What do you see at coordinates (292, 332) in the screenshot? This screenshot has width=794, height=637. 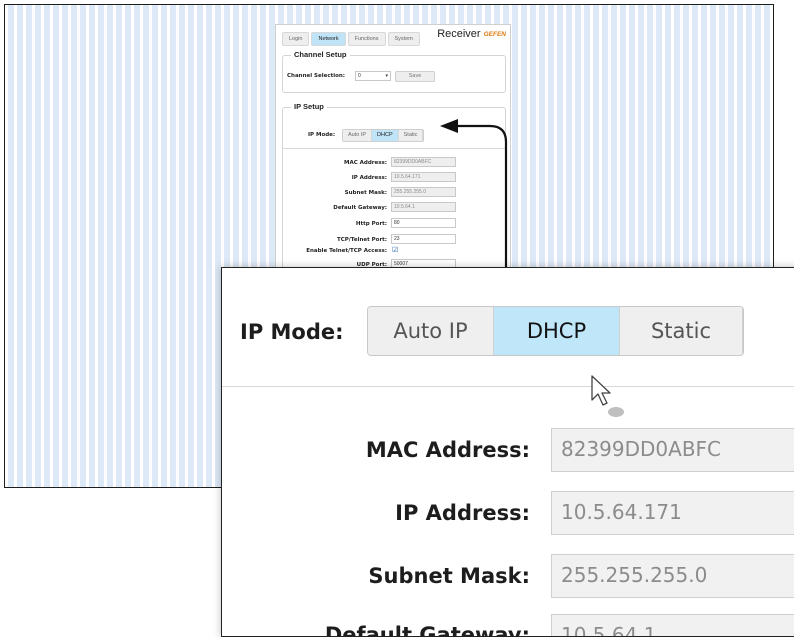 I see `zoom-ip-mode-label: IP Mode:` at bounding box center [292, 332].